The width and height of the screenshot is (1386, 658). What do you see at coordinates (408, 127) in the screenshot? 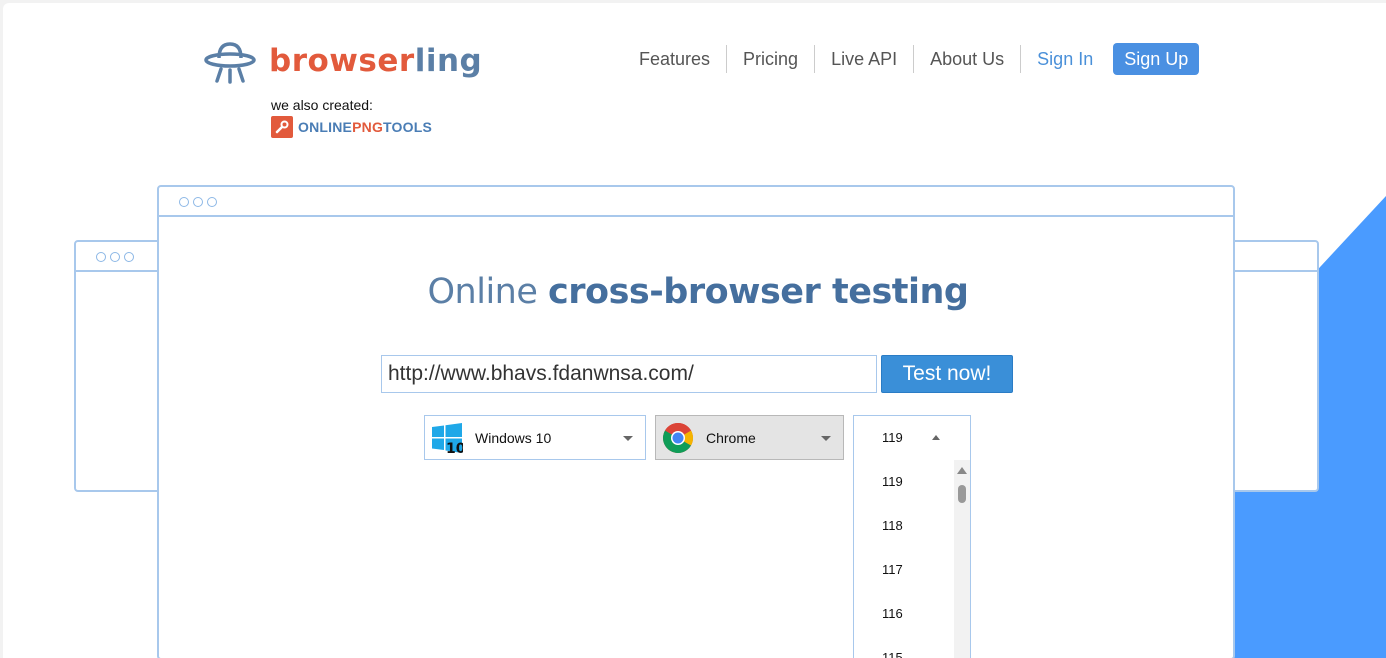
I see `partner-part3: TOOLS` at bounding box center [408, 127].